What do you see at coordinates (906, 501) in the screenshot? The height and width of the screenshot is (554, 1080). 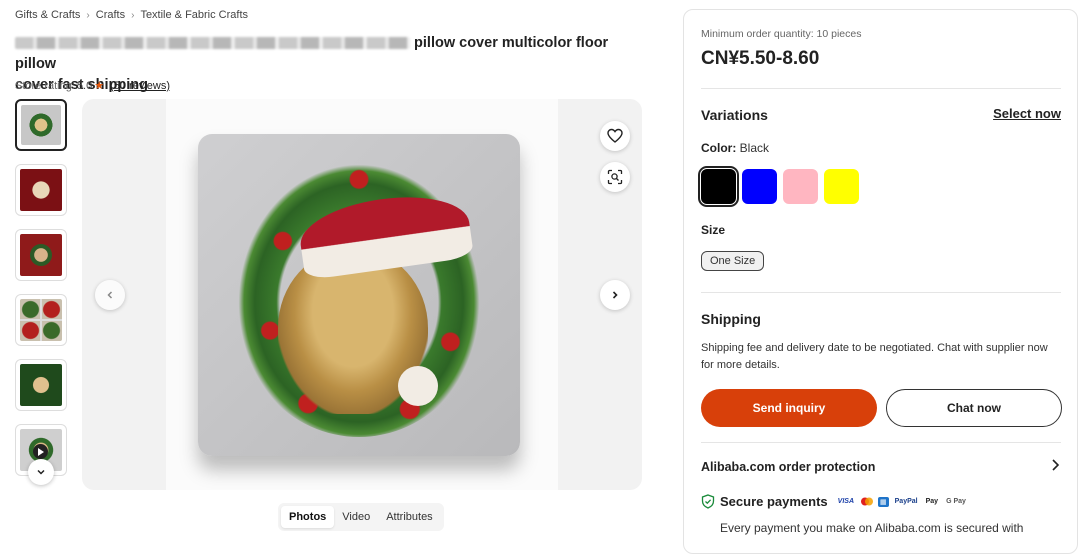 I see `paypal-logo: PayPal` at bounding box center [906, 501].